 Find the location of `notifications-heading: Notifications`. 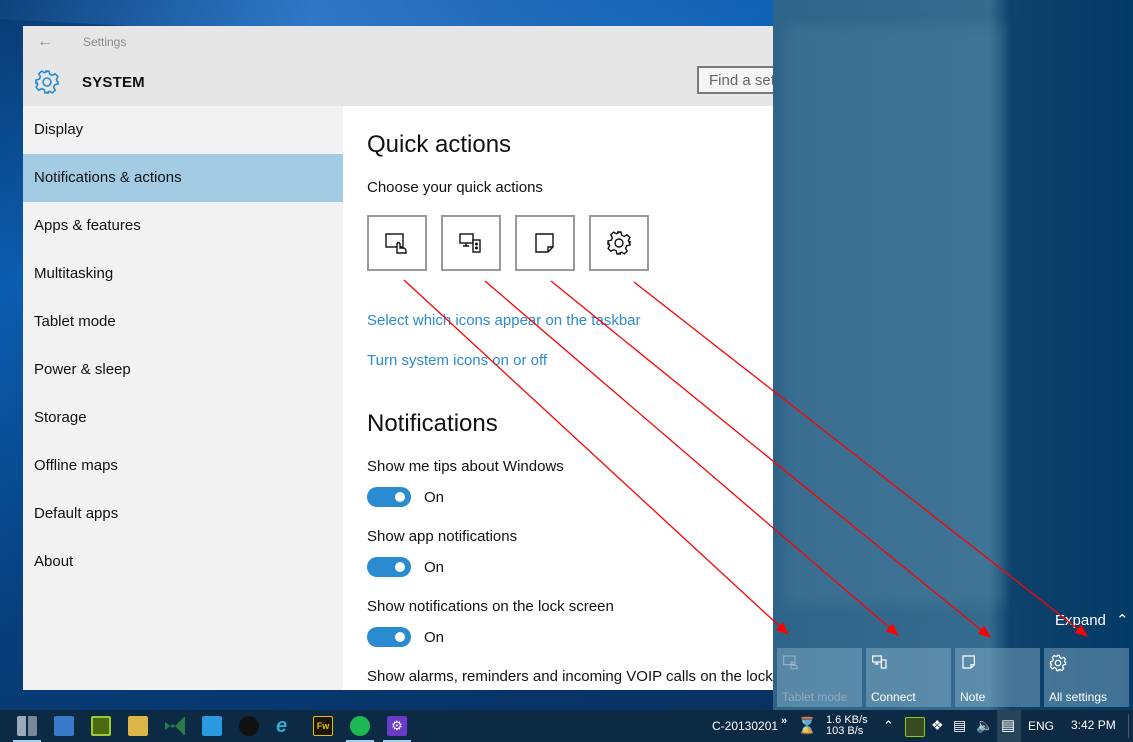

notifications-heading: Notifications is located at coordinates (432, 423).